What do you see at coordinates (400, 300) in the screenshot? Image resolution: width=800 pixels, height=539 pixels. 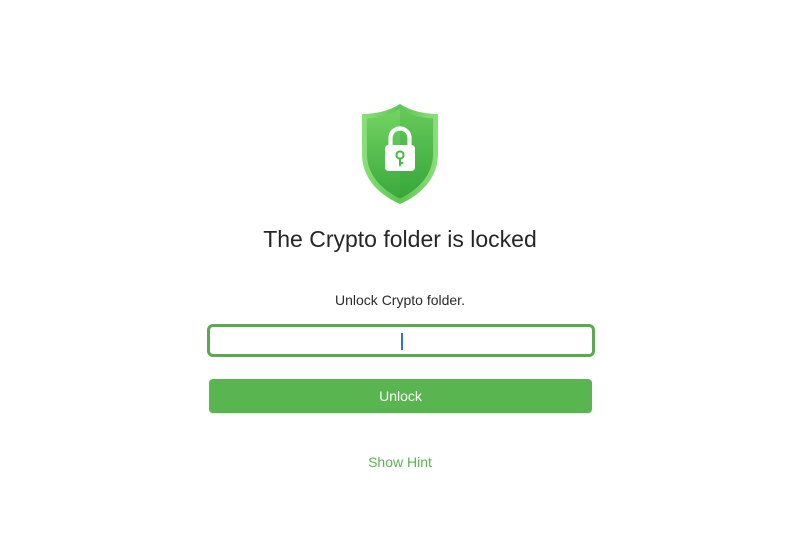 I see `unlock-instruction: Unlock Crypto folder.` at bounding box center [400, 300].